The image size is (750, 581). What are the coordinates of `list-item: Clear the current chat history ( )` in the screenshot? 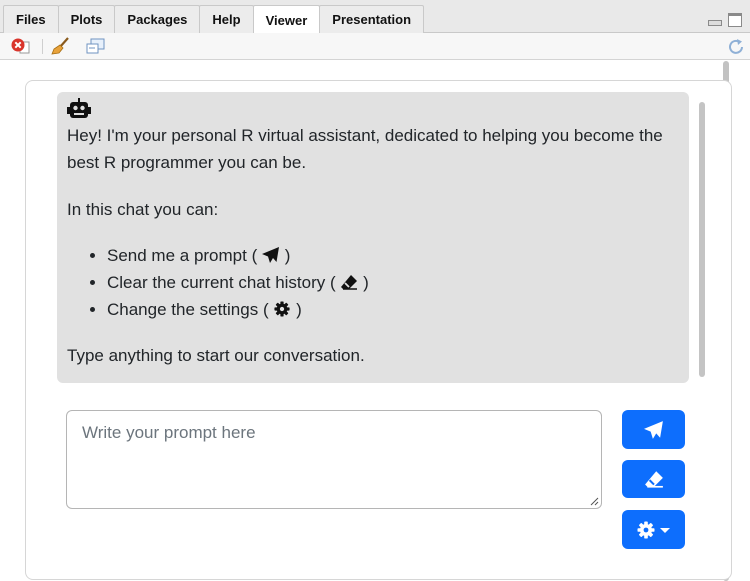 It's located at (393, 282).